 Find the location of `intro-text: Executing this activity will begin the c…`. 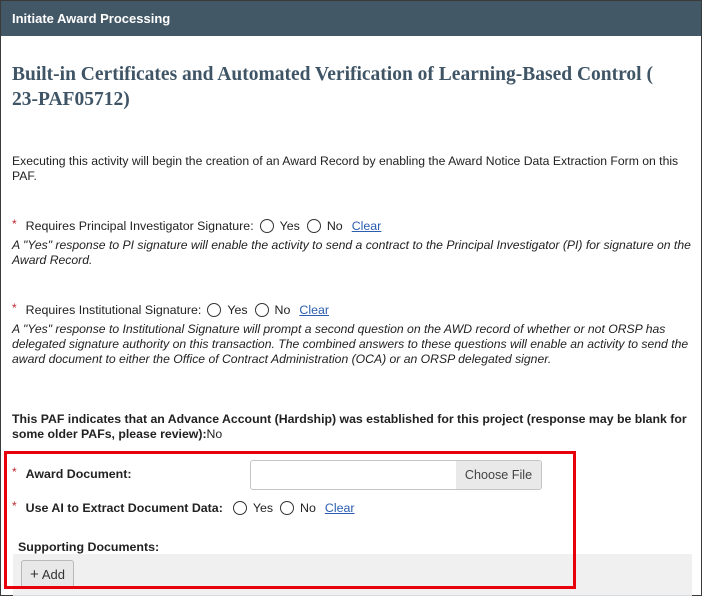

intro-text: Executing this activity will begin the c… is located at coordinates (345, 168).